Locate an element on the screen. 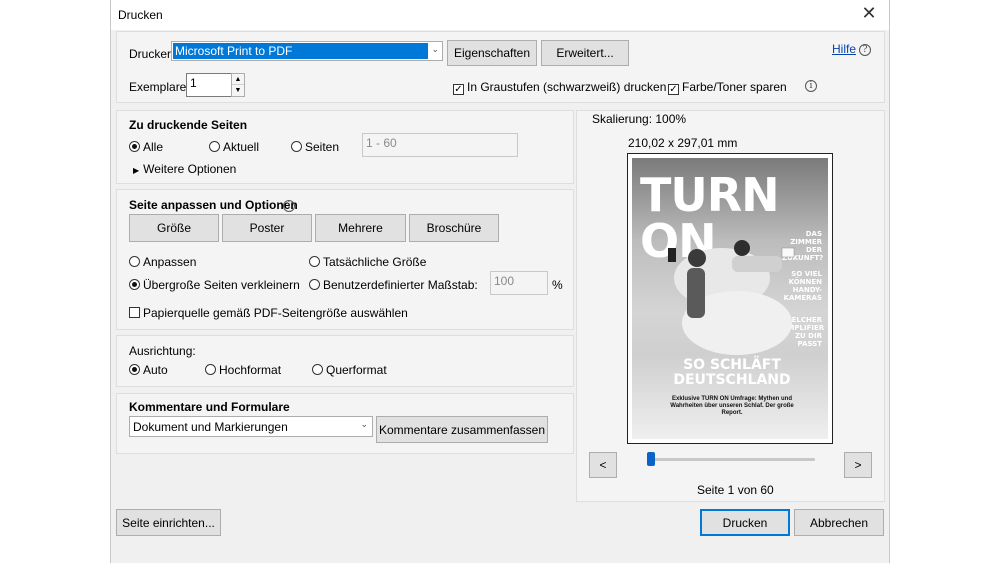 The width and height of the screenshot is (1000, 563). more-options-toggle: ▶ Weitere Optionen is located at coordinates (184, 169).